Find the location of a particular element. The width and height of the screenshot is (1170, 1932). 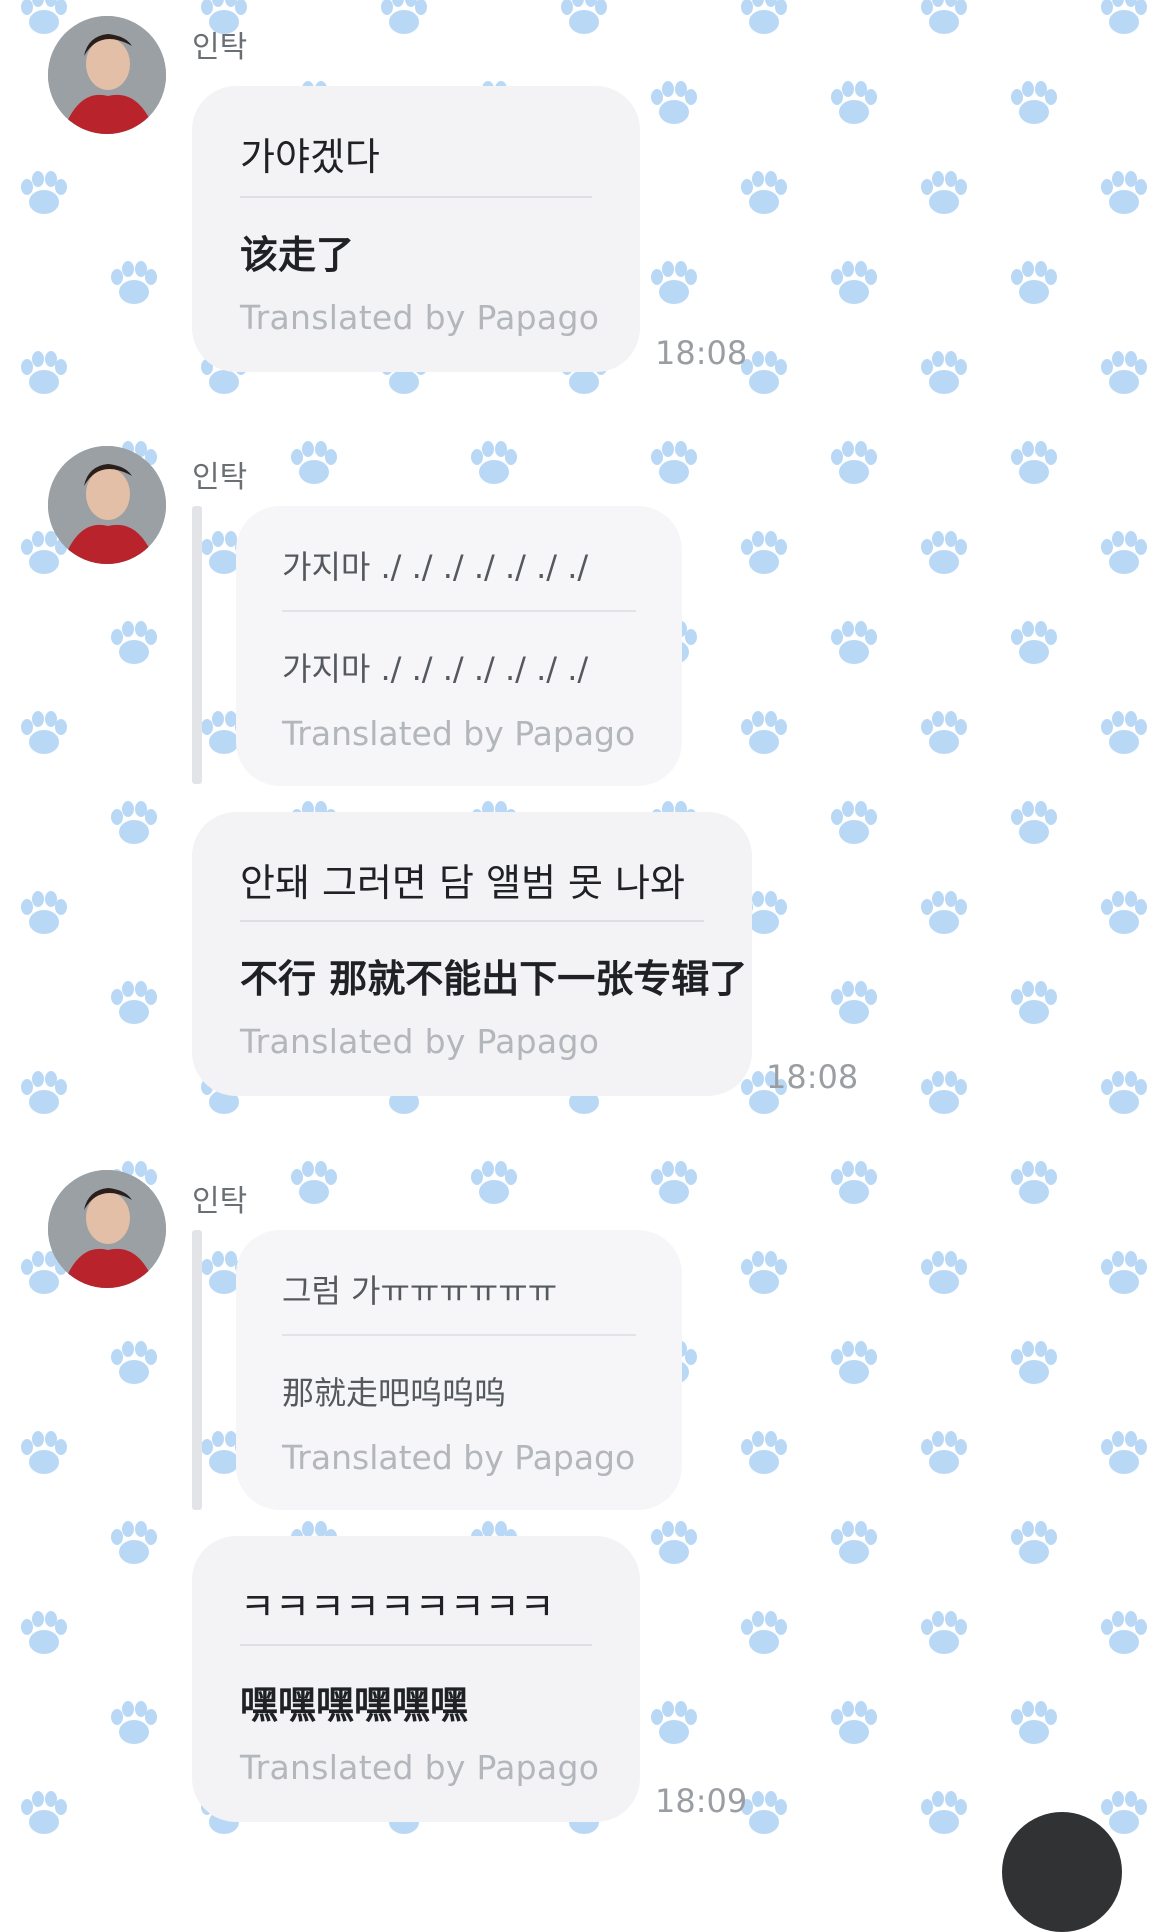

quote-translated-text: 가지마 ./ ./ ./ ./ ./ ./ ./ is located at coordinates (435, 669).